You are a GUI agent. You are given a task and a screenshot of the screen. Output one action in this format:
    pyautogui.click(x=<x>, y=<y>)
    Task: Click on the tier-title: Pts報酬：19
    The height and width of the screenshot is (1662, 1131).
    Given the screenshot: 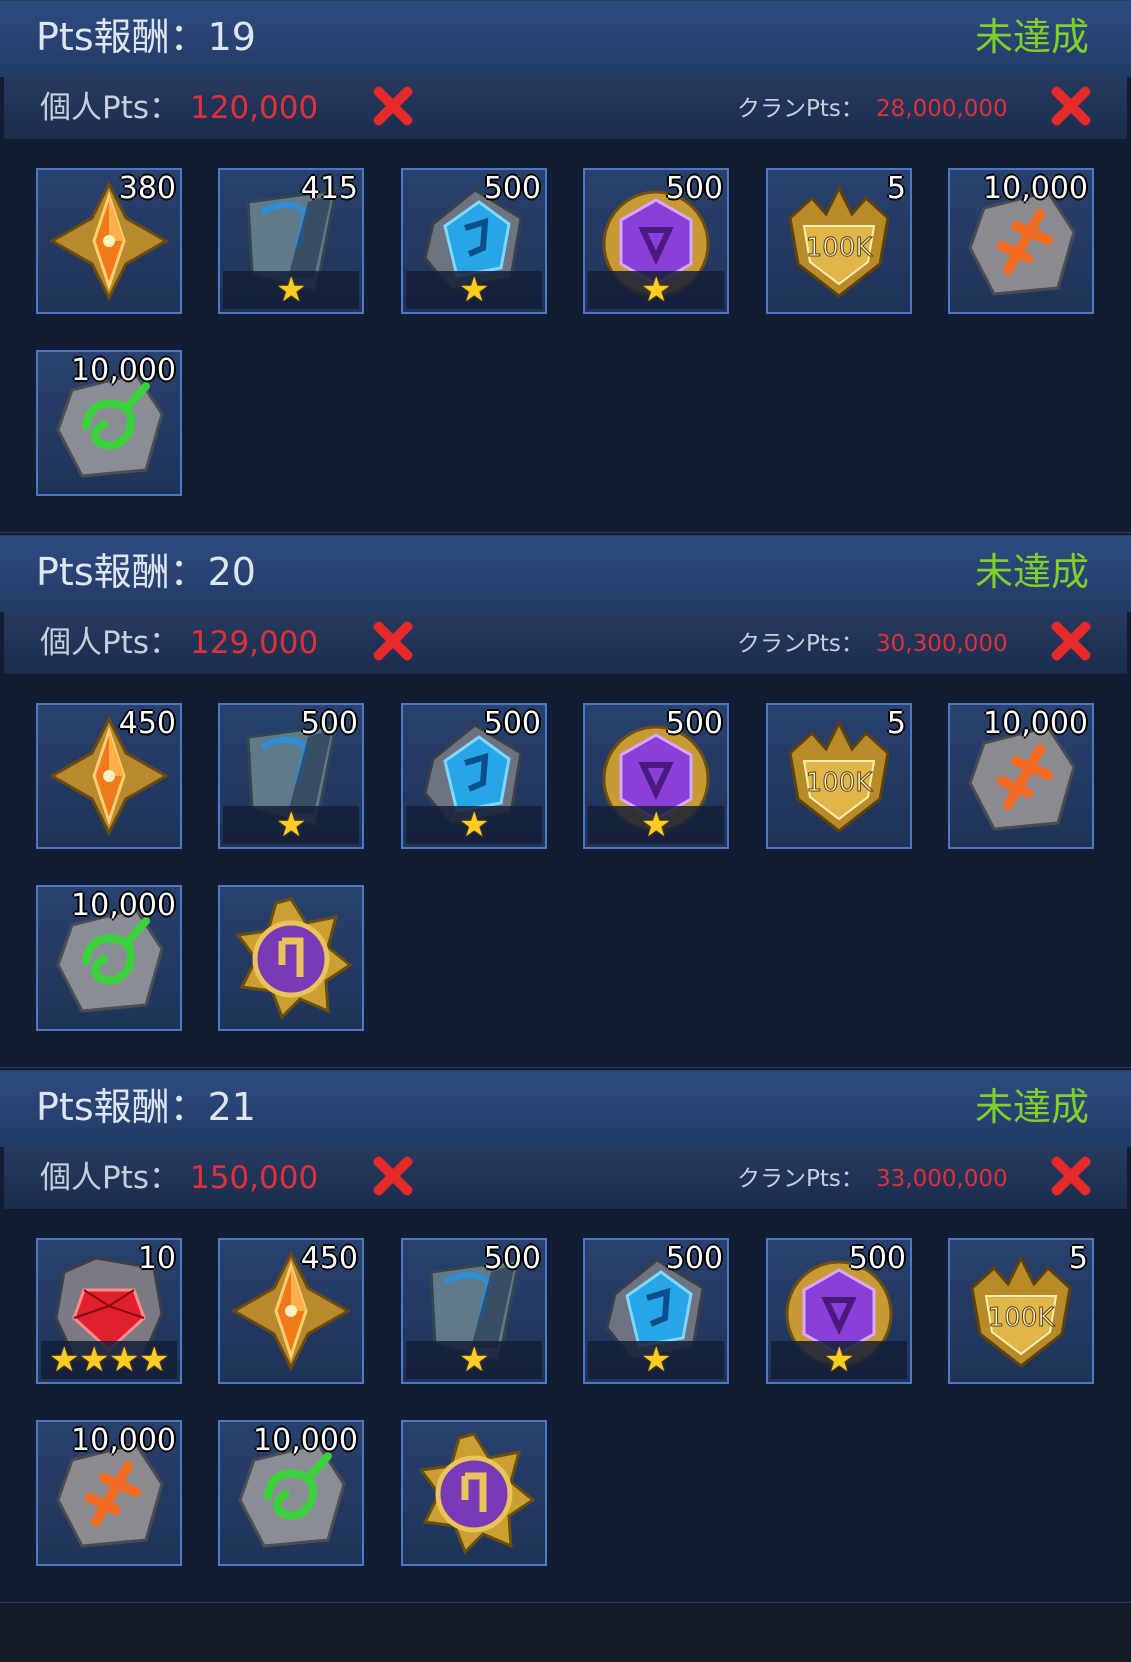 What is the action you would take?
    pyautogui.click(x=146, y=37)
    